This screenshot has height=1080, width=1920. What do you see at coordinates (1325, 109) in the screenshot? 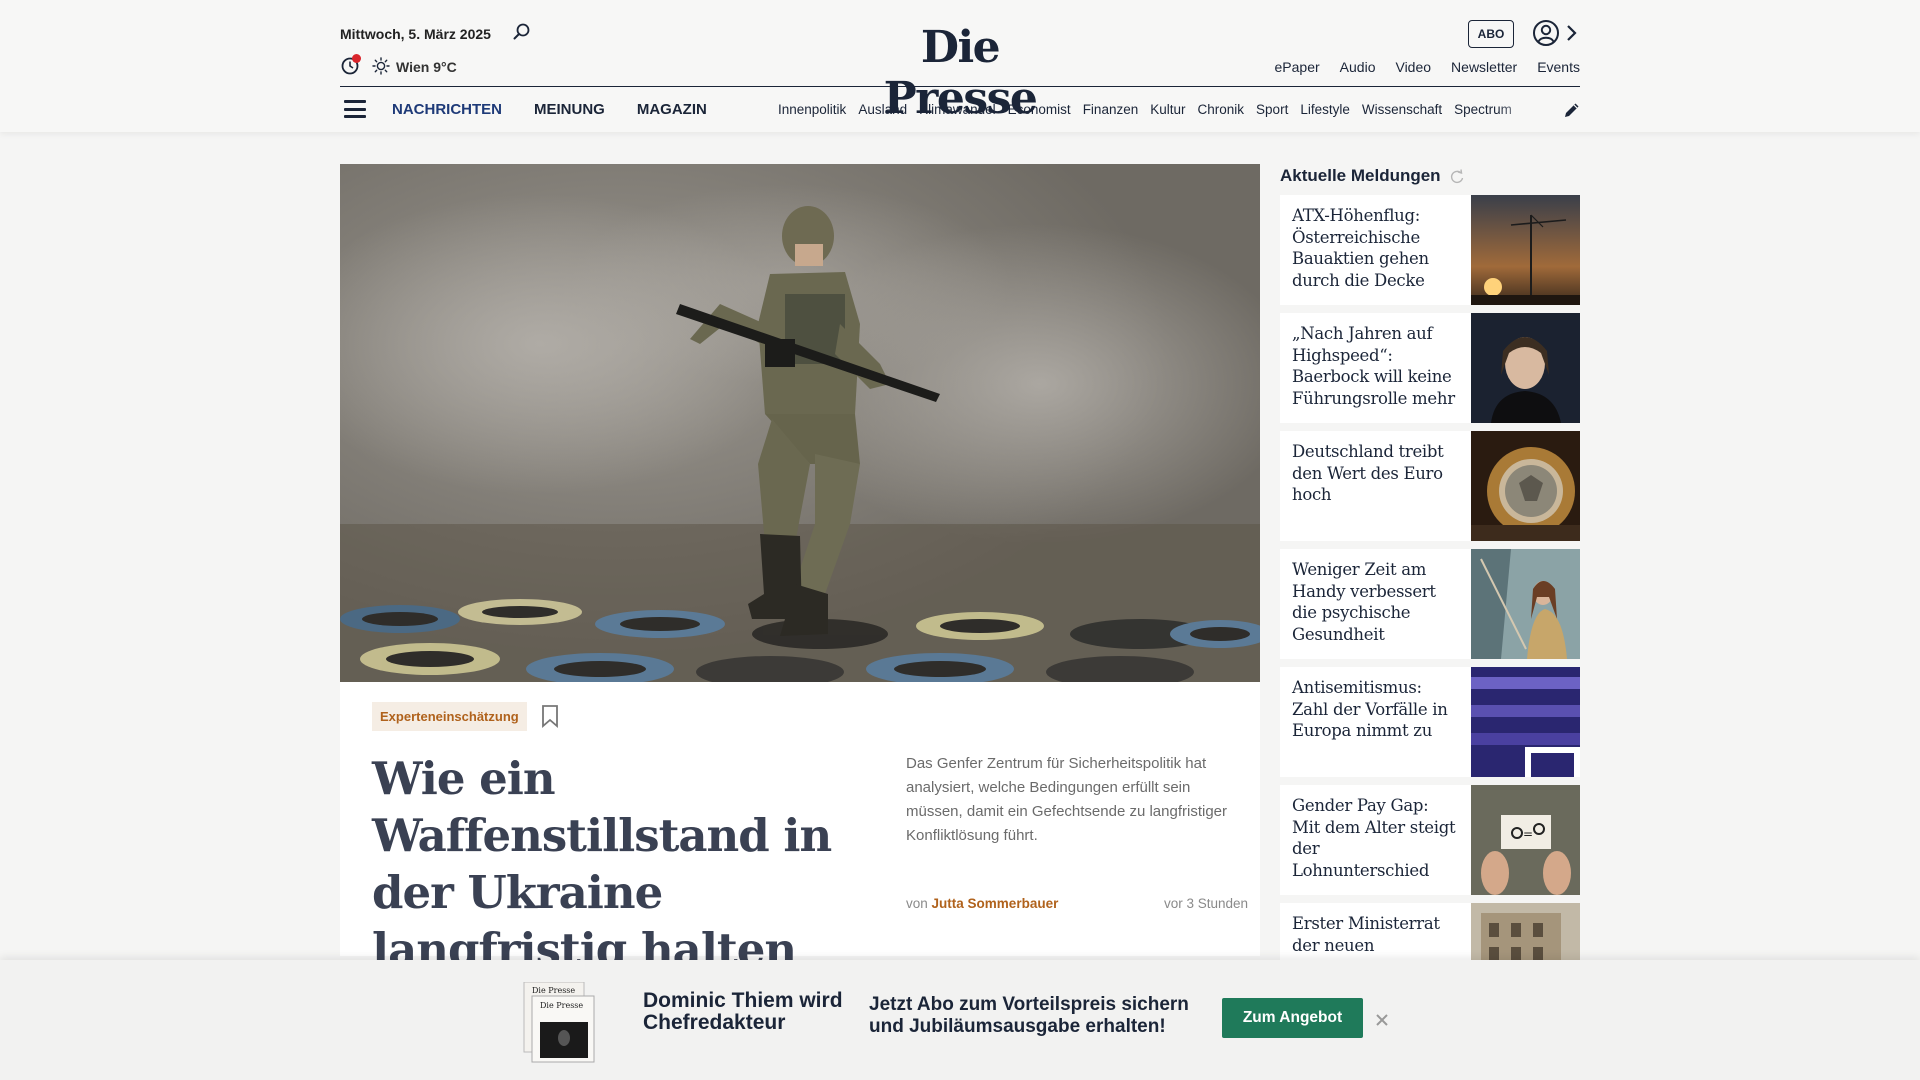
I see `subnav-lifestyle: Lifestyle` at bounding box center [1325, 109].